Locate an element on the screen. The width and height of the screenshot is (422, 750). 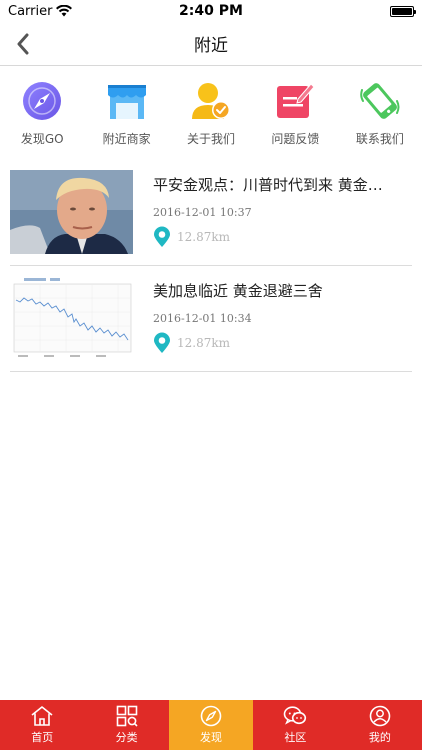
quick-action-contact-us: 联系我们 is located at coordinates (380, 116).